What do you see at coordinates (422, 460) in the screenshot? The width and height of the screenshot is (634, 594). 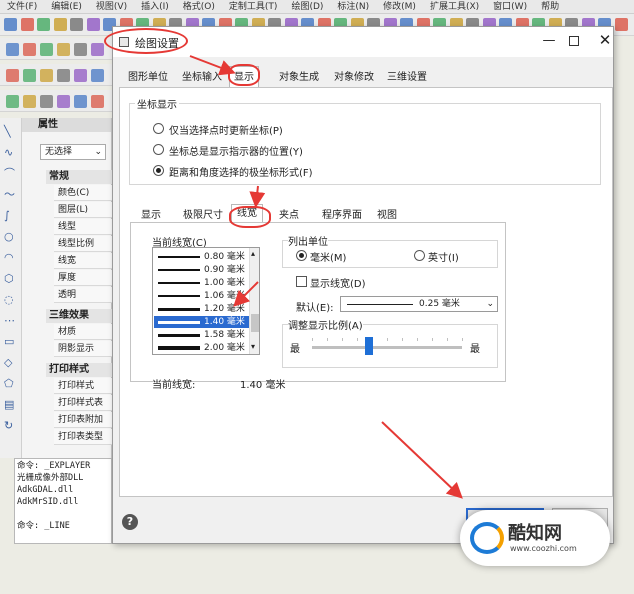 I see `arrow-to-ok-button` at bounding box center [422, 460].